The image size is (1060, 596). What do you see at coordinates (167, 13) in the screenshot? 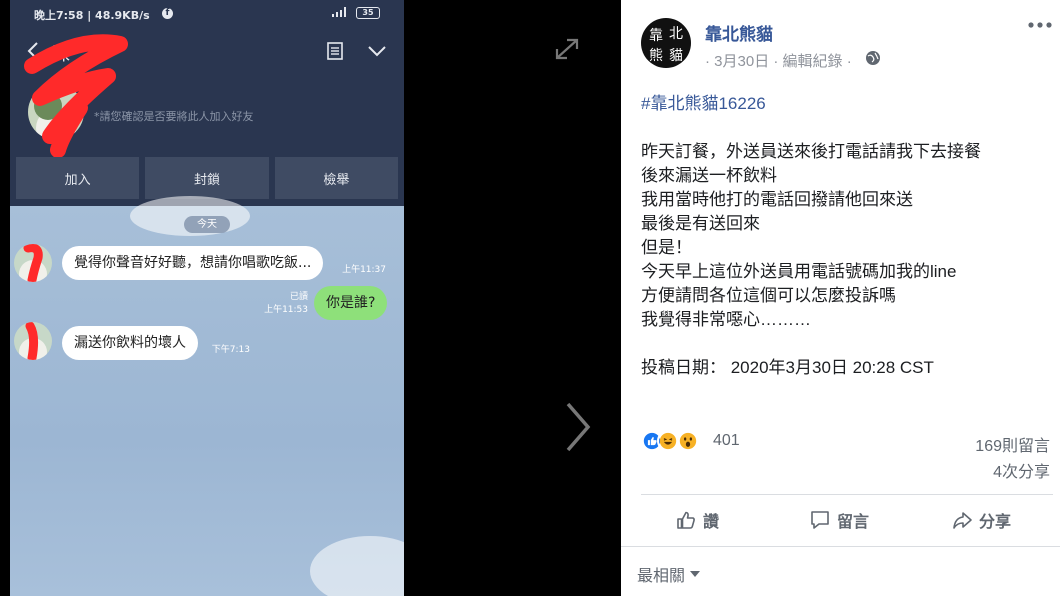
I see `facebook-notification-icon: f` at bounding box center [167, 13].